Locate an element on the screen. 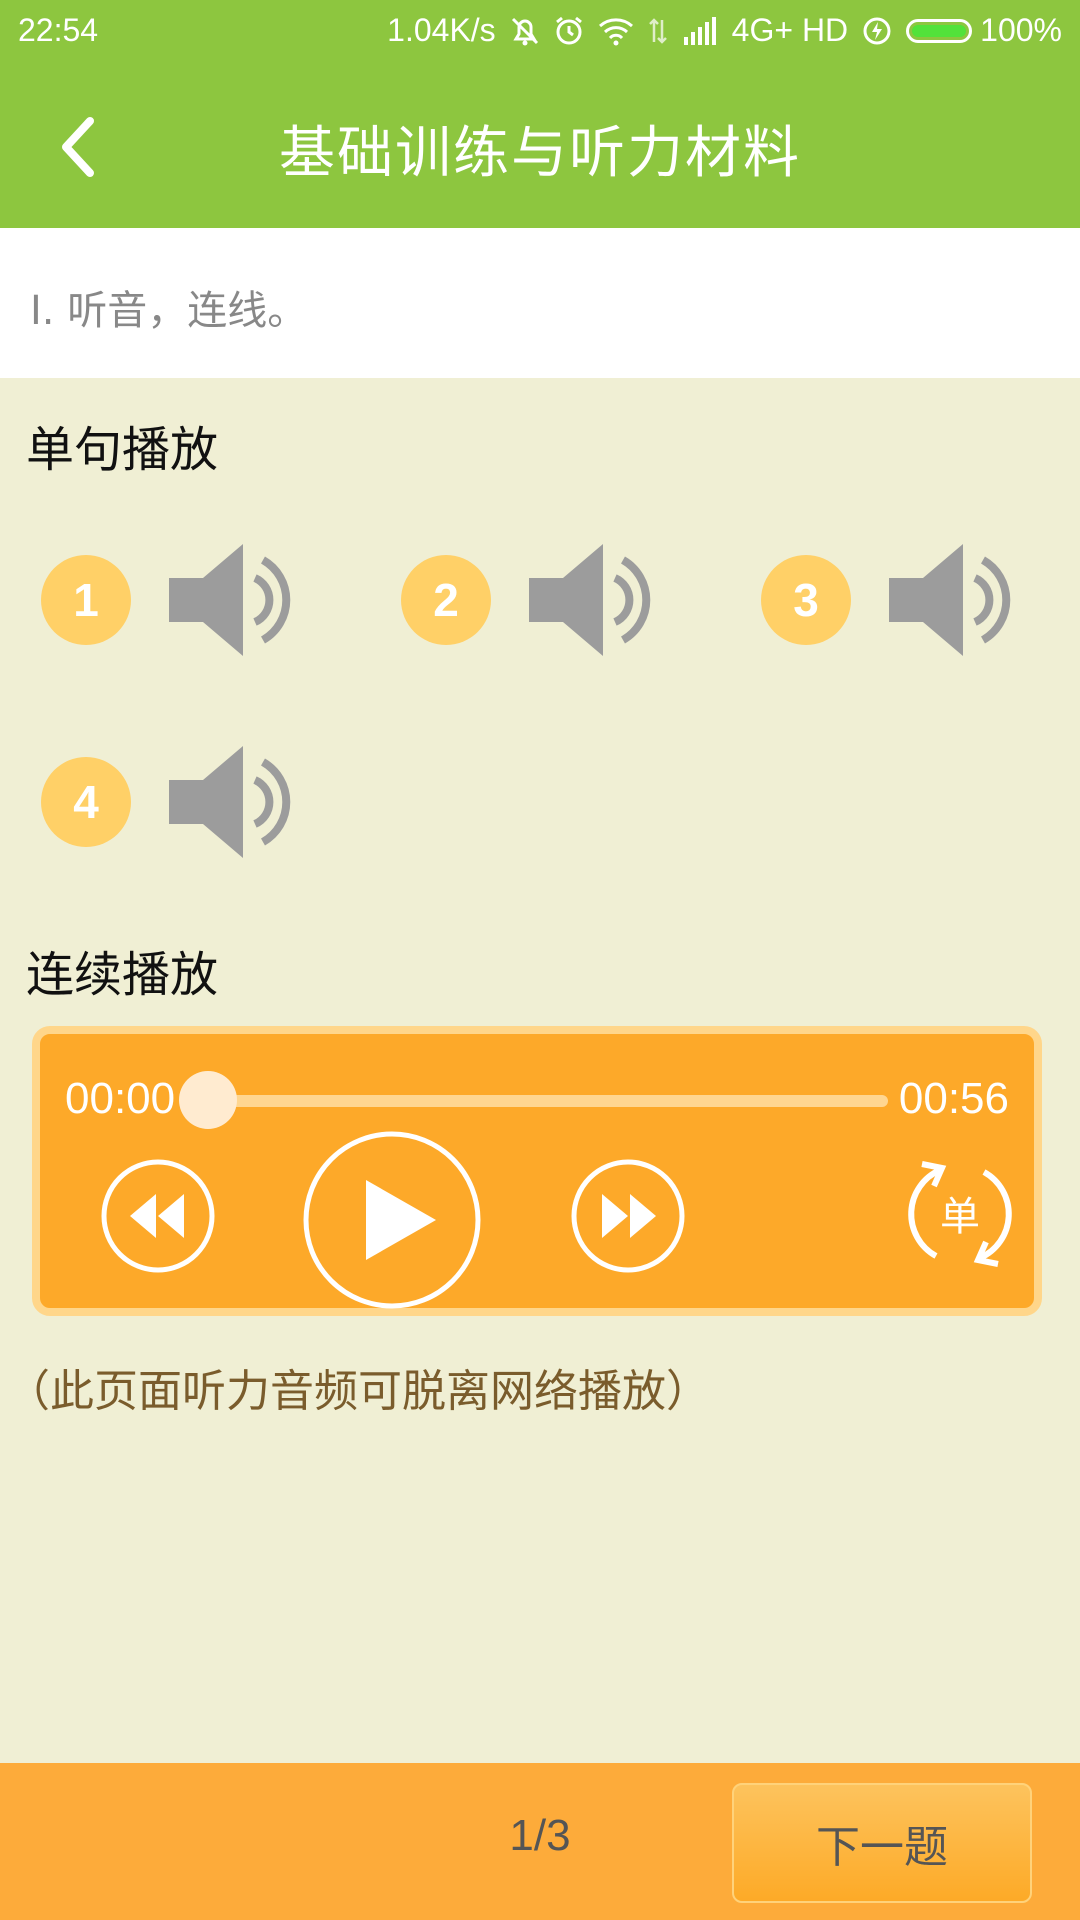 The image size is (1080, 1920). audio-player: 00:00 00:56 单 is located at coordinates (537, 1171).